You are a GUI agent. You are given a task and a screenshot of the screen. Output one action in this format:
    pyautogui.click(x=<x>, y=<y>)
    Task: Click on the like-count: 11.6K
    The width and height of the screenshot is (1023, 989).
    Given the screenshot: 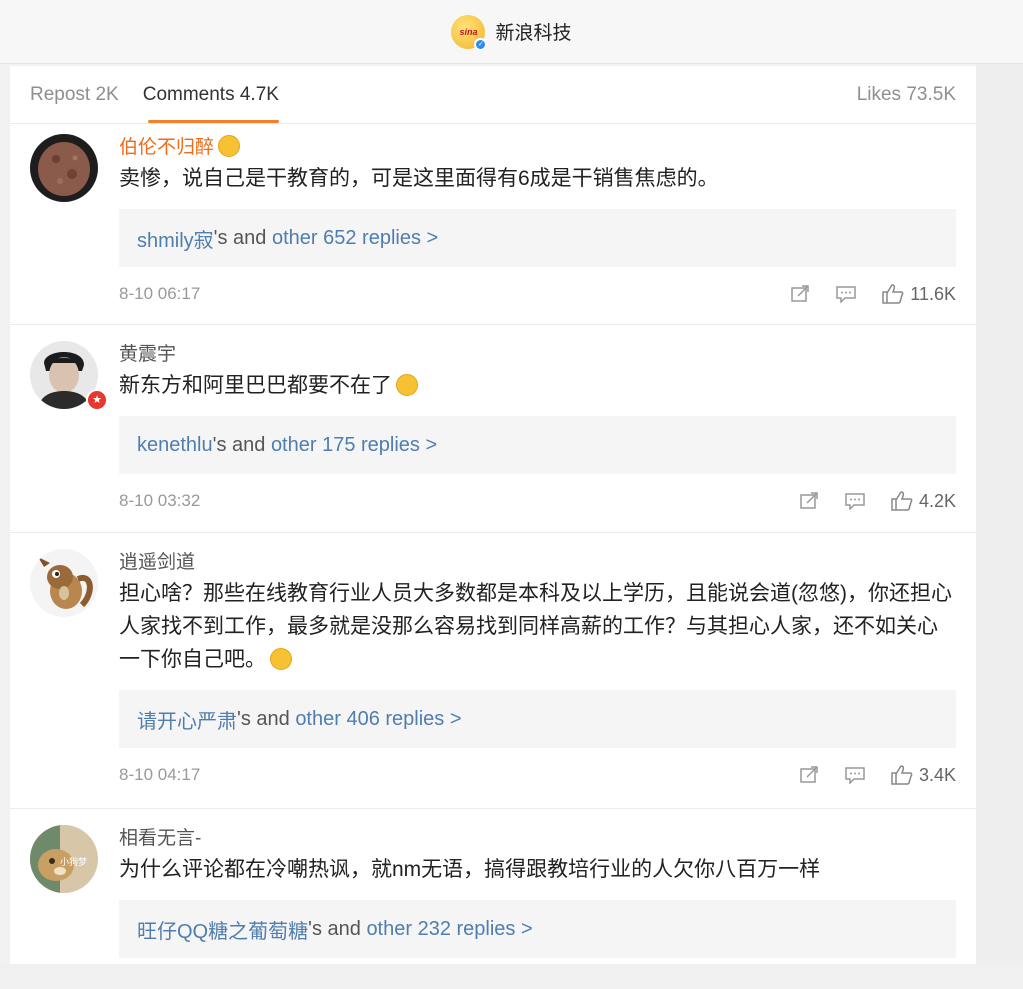 What is the action you would take?
    pyautogui.click(x=933, y=293)
    